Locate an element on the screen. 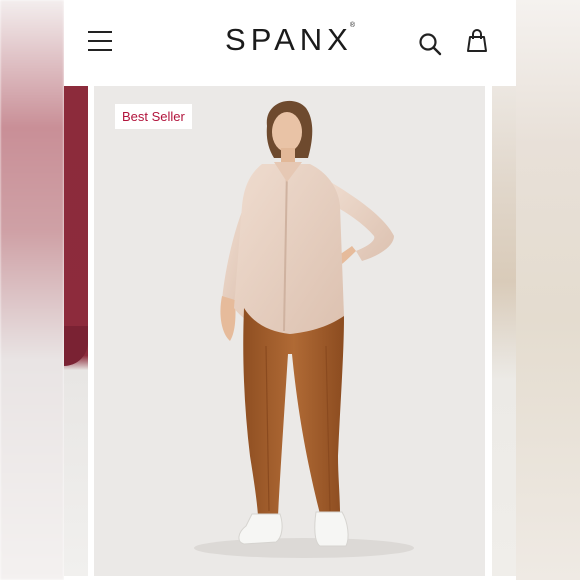 This screenshot has height=580, width=580. blurred-left-background is located at coordinates (32, 290).